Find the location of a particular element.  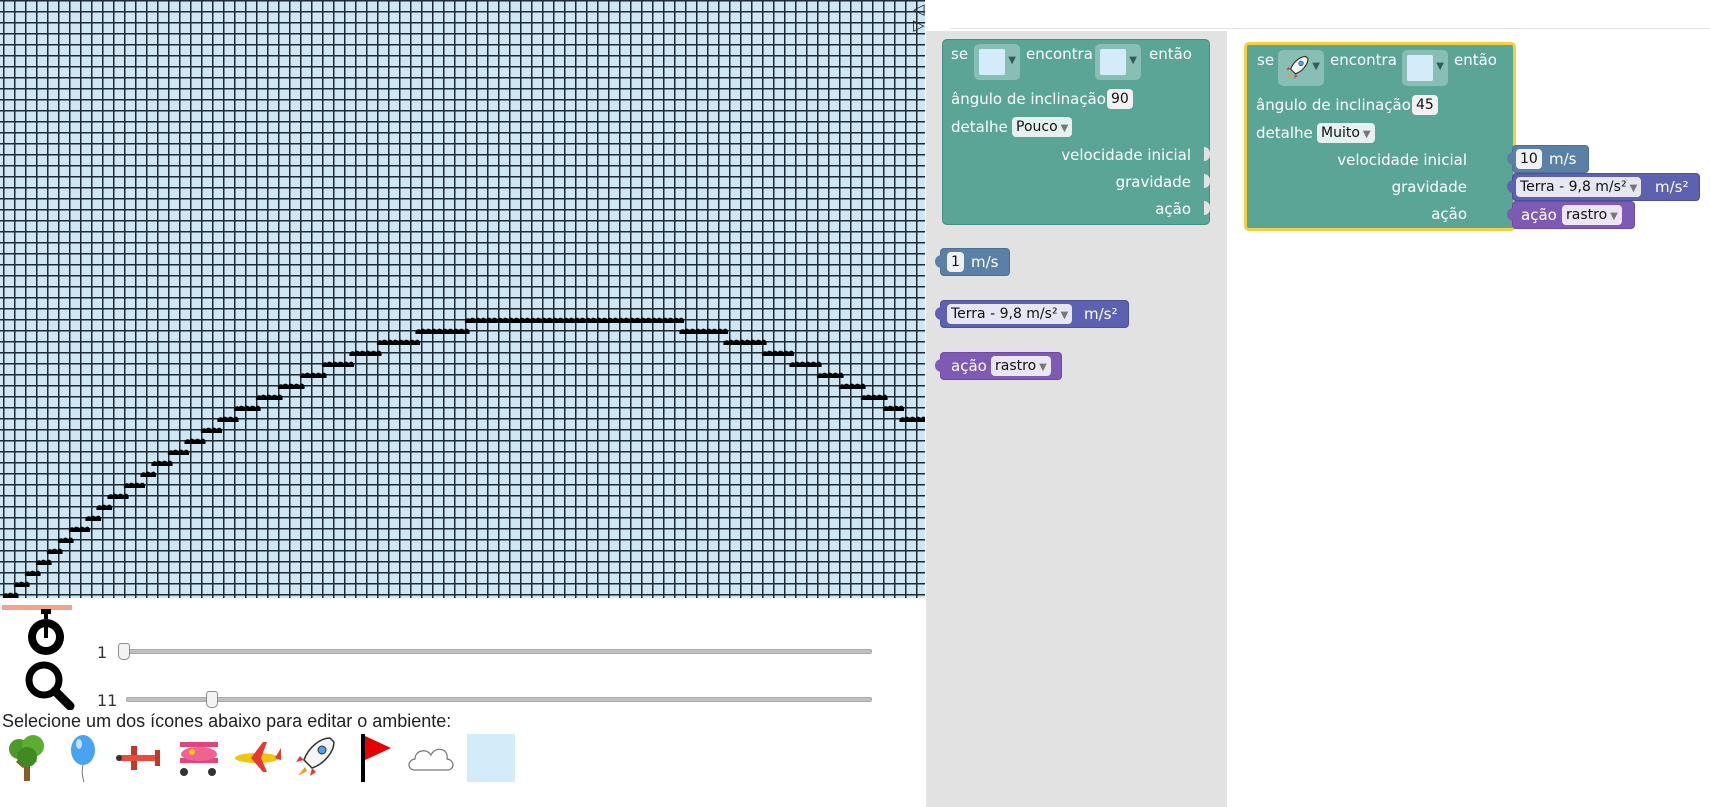

detail-dropdown: Pouco ▼ is located at coordinates (1042, 127).